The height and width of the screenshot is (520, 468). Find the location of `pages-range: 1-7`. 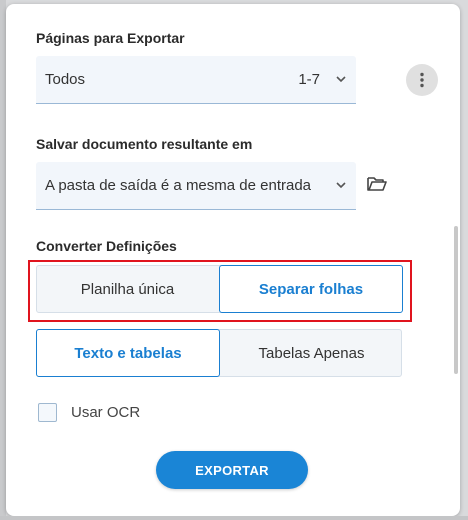

pages-range: 1-7 is located at coordinates (309, 79).